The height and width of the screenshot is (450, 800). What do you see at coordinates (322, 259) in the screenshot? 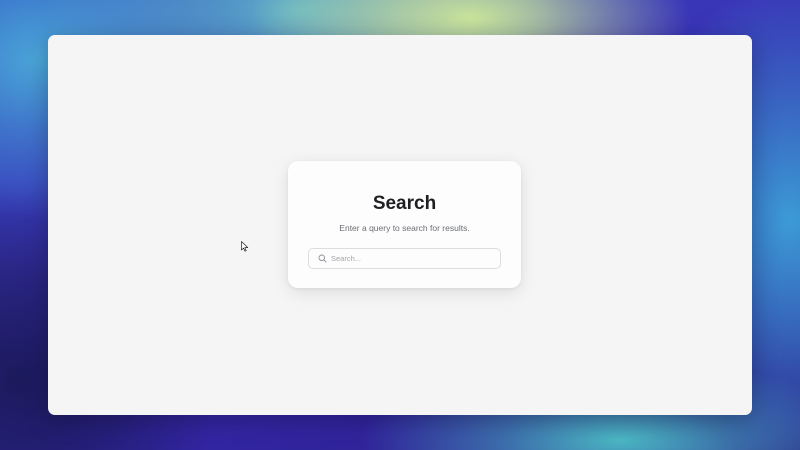
I see `search-icon` at bounding box center [322, 259].